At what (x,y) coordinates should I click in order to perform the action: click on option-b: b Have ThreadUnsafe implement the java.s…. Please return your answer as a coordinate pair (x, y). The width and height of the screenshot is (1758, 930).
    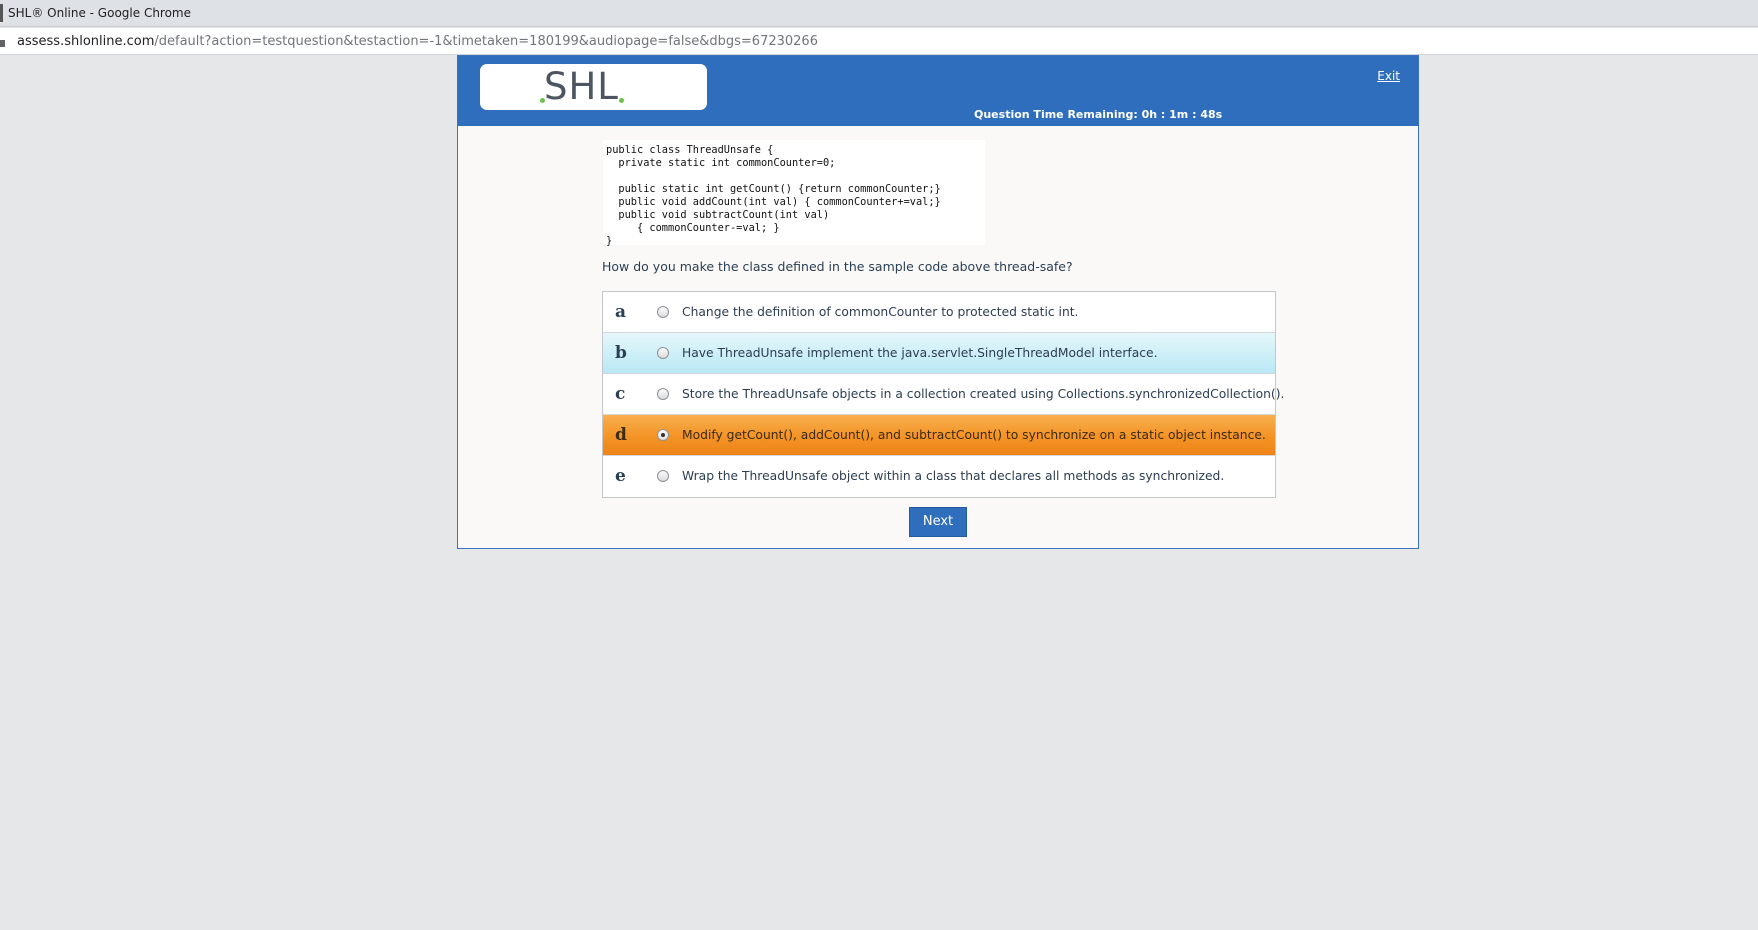
    Looking at the image, I should click on (939, 353).